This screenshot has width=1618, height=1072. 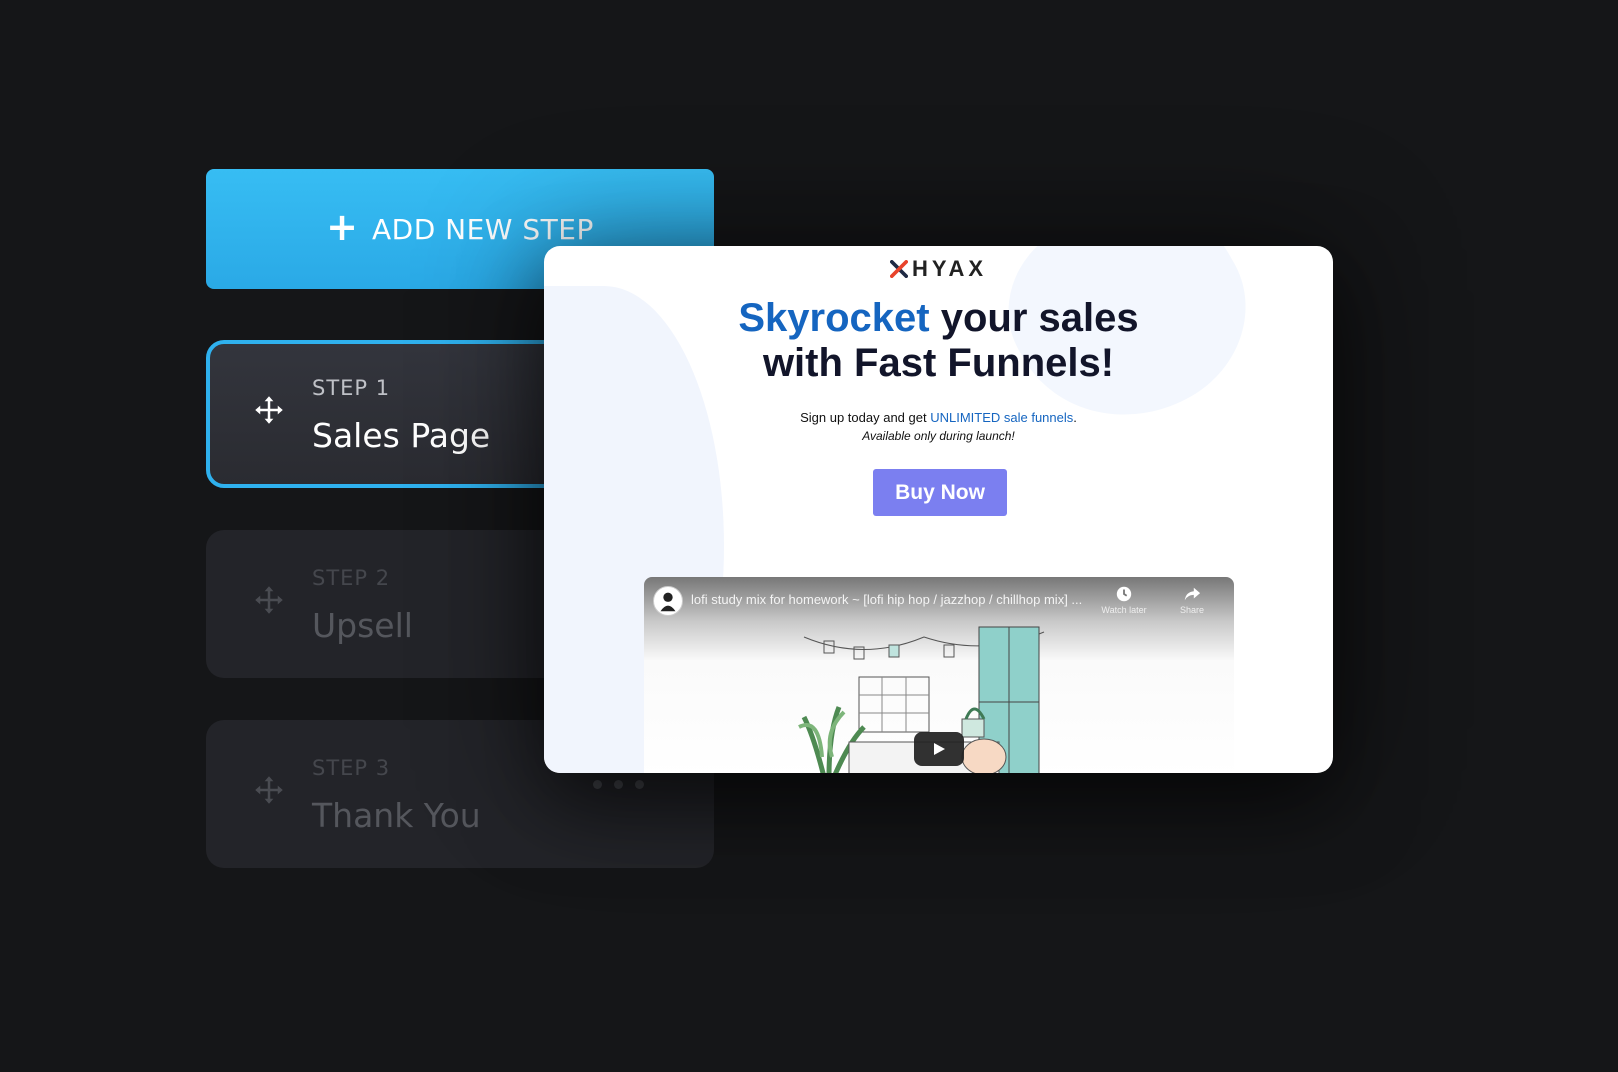 What do you see at coordinates (1075, 417) in the screenshot?
I see `subtext-after: .` at bounding box center [1075, 417].